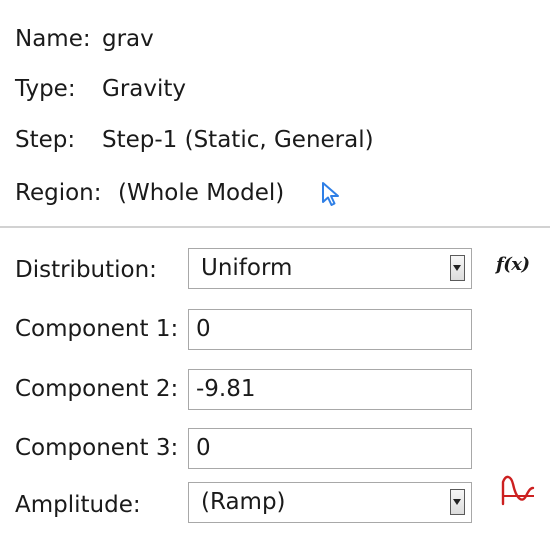  Describe the element at coordinates (513, 264) in the screenshot. I see `fx-function-icon: f(x)` at that location.